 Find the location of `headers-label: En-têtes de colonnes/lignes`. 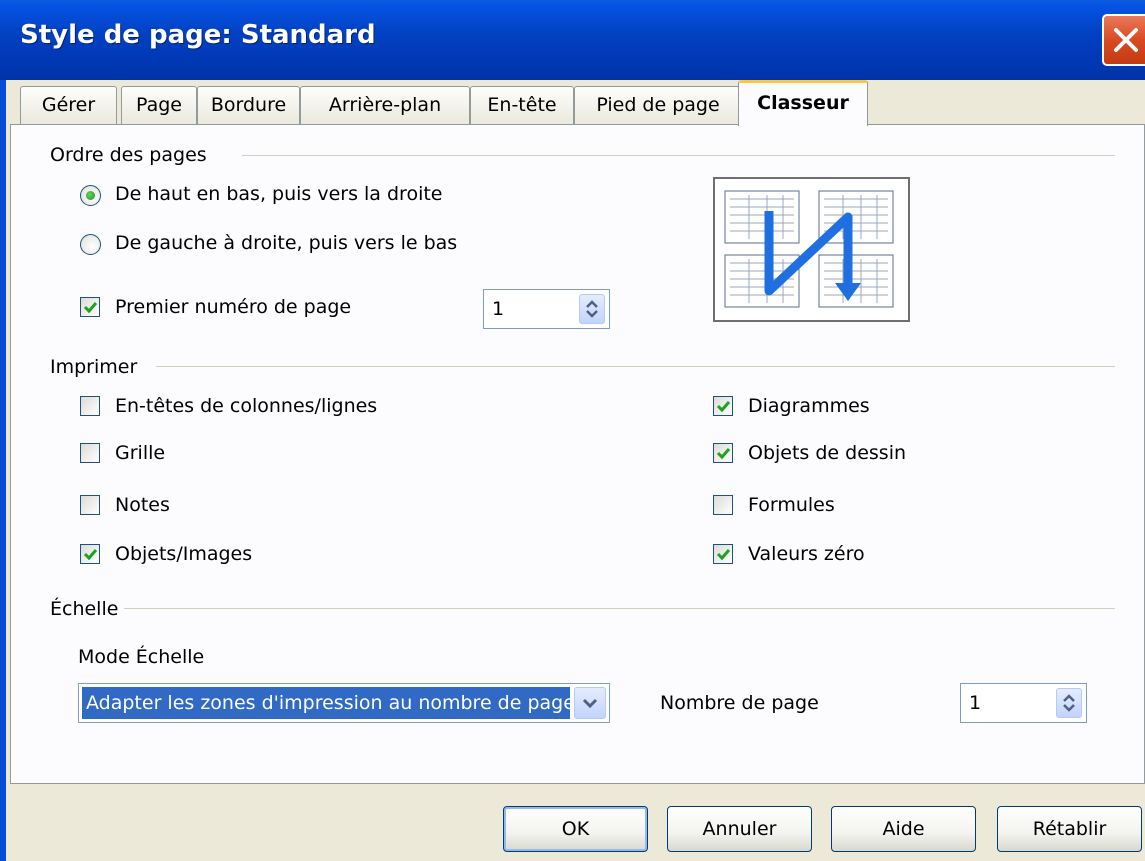

headers-label: En-têtes de colonnes/lignes is located at coordinates (246, 406).